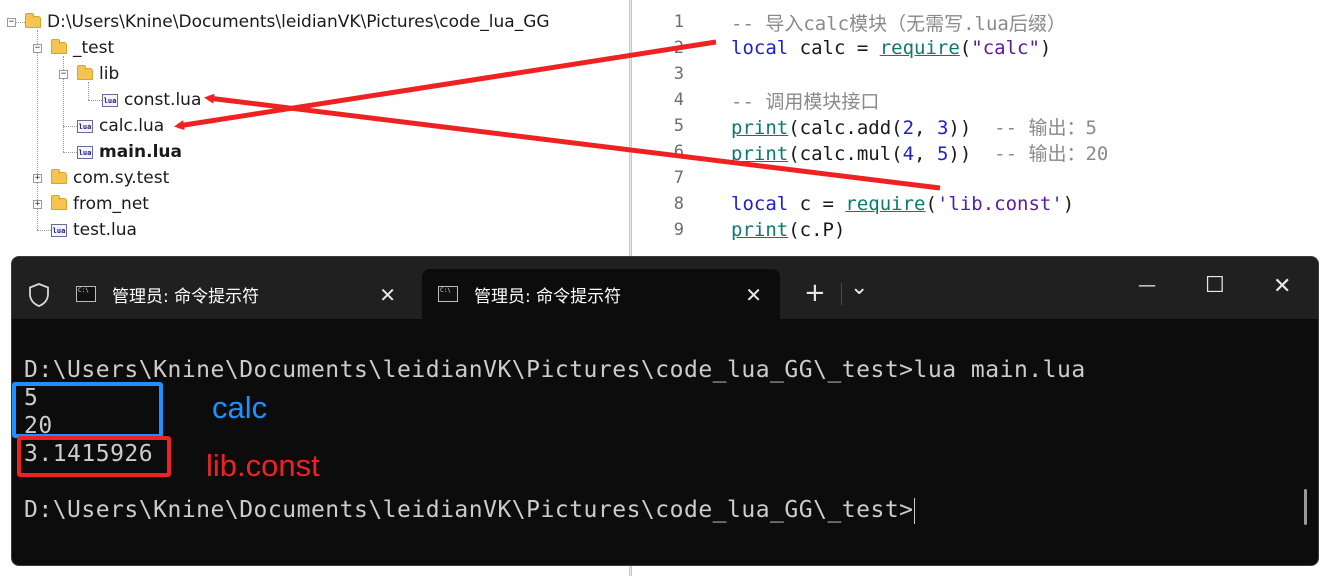 This screenshot has height=576, width=1329. I want to click on code-line: 2 local calc = require("calc"), so click(842, 48).